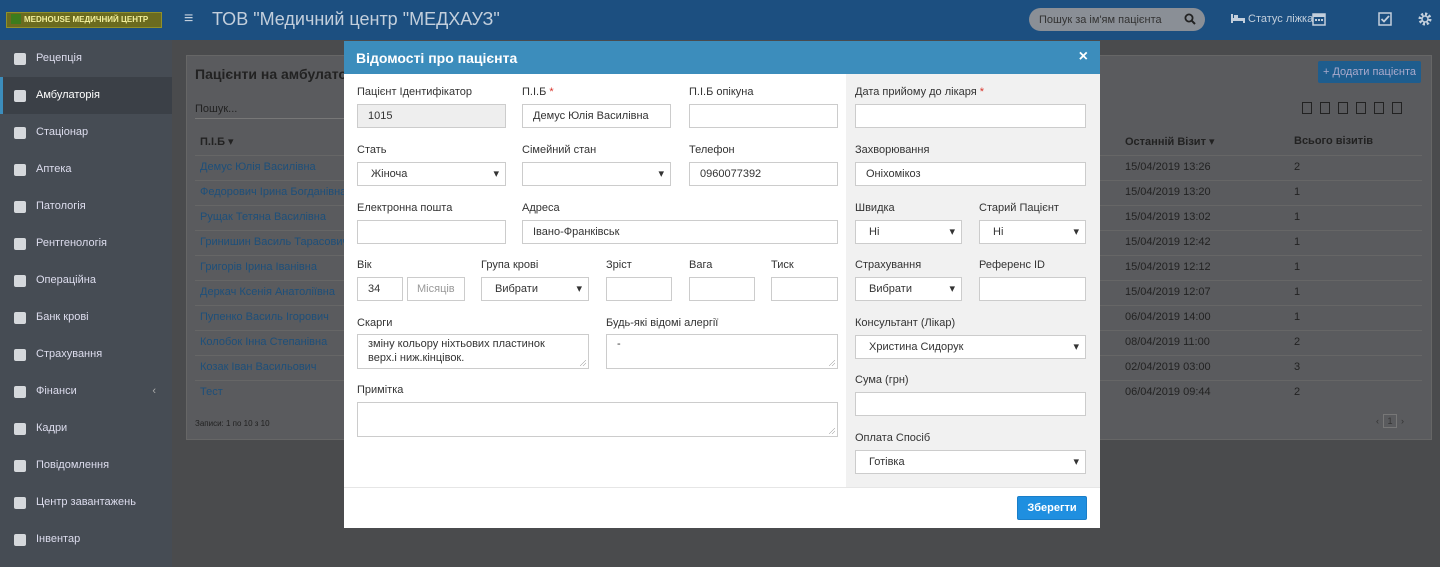 The width and height of the screenshot is (1440, 567). Describe the element at coordinates (1297, 167) in the screenshot. I see `table-cell-visits: 2` at that location.